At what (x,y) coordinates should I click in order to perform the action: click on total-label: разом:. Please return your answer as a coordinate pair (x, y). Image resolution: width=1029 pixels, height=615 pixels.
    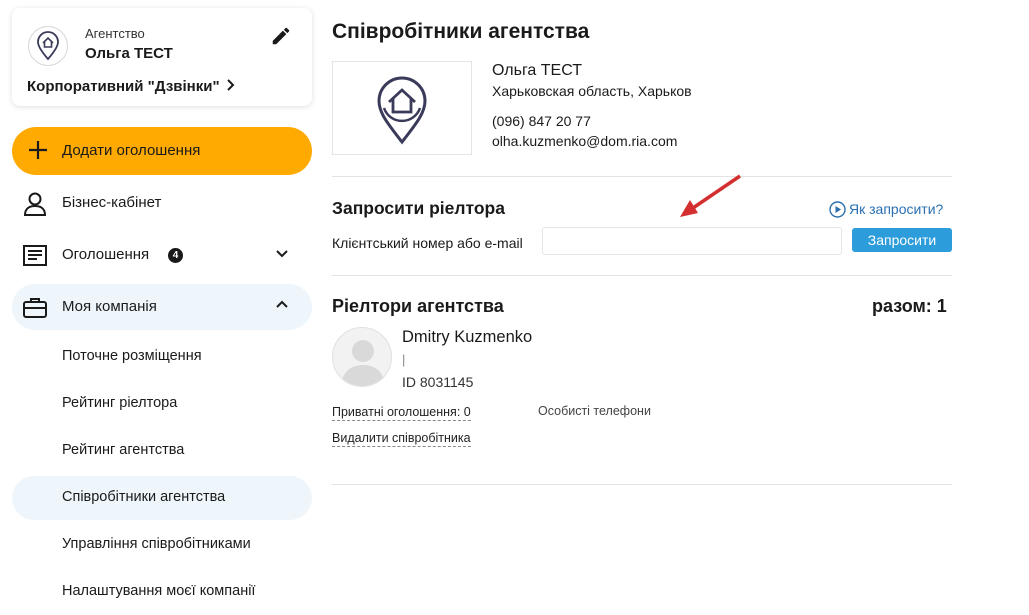
    Looking at the image, I should click on (902, 306).